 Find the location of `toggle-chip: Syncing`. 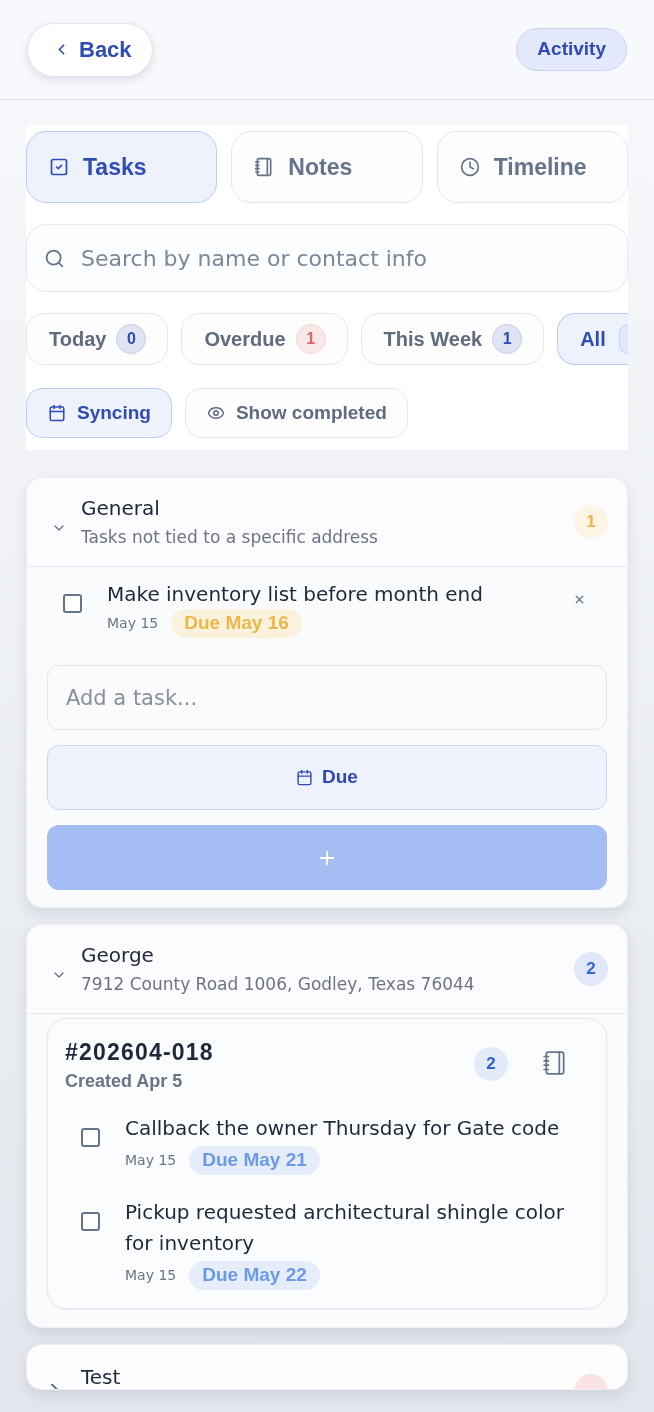

toggle-chip: Syncing is located at coordinates (99, 413).